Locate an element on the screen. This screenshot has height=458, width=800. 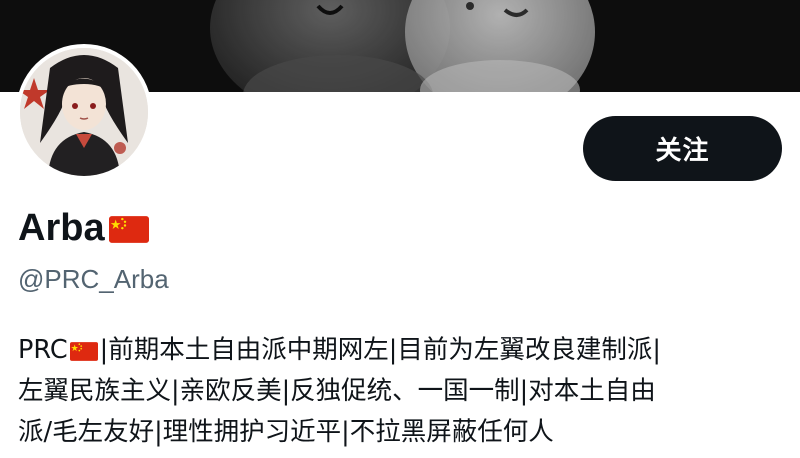
bio-line-1-text: |前期本土自由派中期网左|目前为左翼改良建制派| is located at coordinates (380, 350).